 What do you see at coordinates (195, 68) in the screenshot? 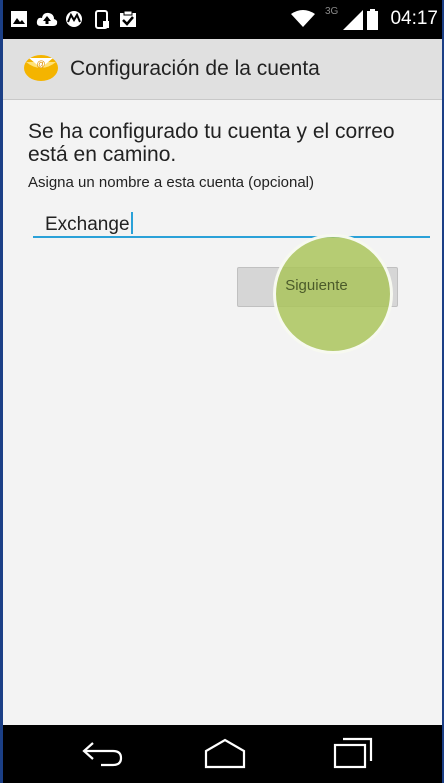
I see `page-title: Configuración de la cuenta` at bounding box center [195, 68].